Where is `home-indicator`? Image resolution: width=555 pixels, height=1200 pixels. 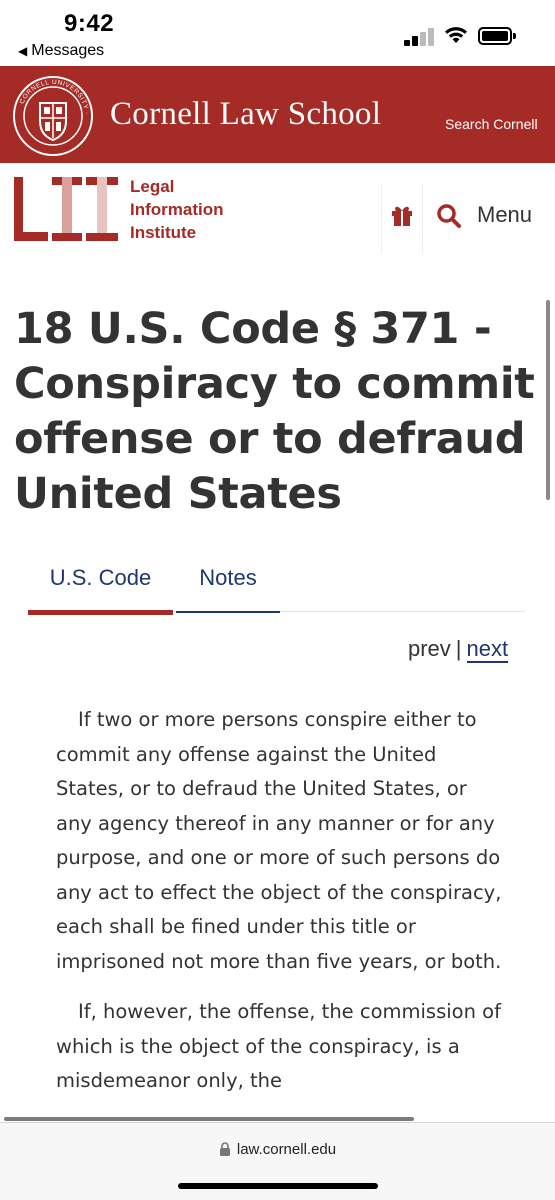 home-indicator is located at coordinates (278, 1186).